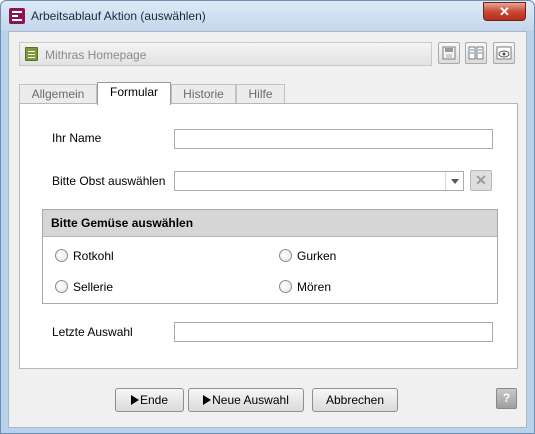 The width and height of the screenshot is (535, 434). What do you see at coordinates (316, 256) in the screenshot?
I see `radio-gurken-label: Gurken` at bounding box center [316, 256].